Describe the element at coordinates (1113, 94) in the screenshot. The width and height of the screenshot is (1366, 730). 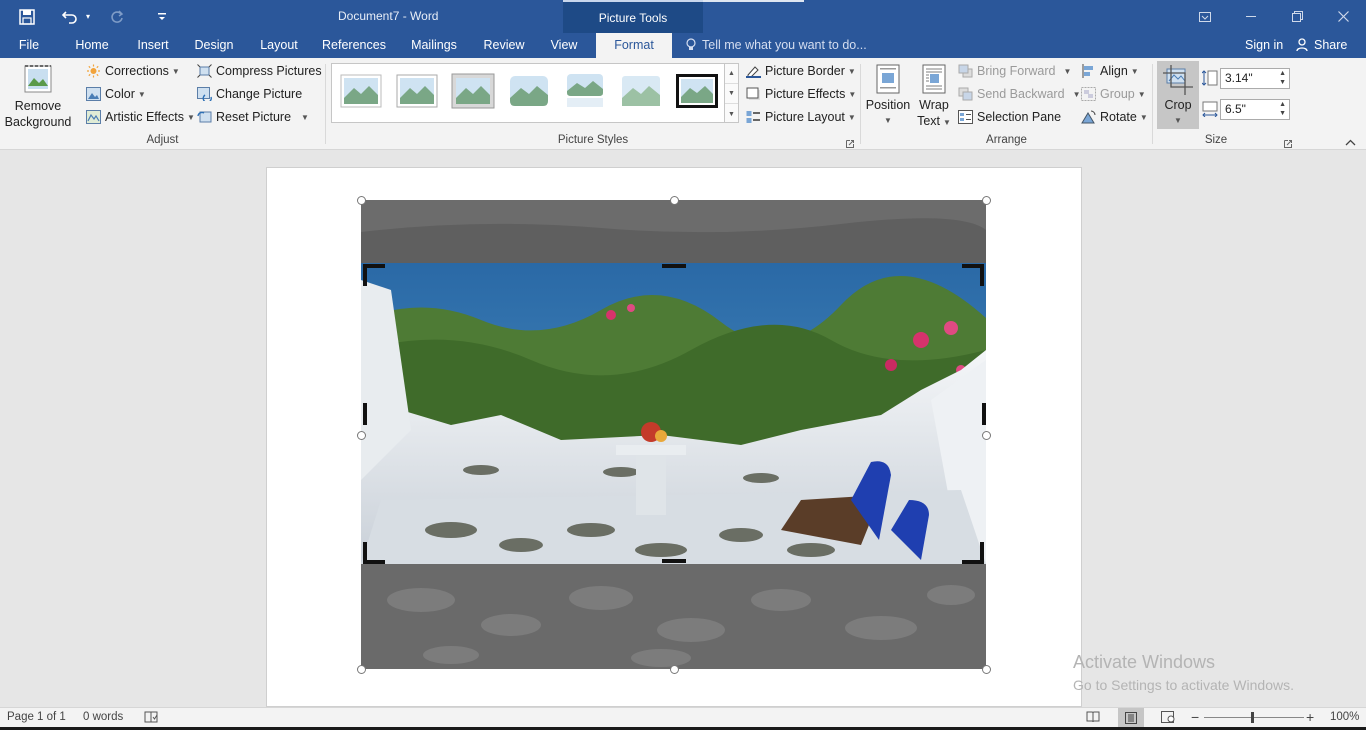
I see `group-button: Group ▼` at that location.